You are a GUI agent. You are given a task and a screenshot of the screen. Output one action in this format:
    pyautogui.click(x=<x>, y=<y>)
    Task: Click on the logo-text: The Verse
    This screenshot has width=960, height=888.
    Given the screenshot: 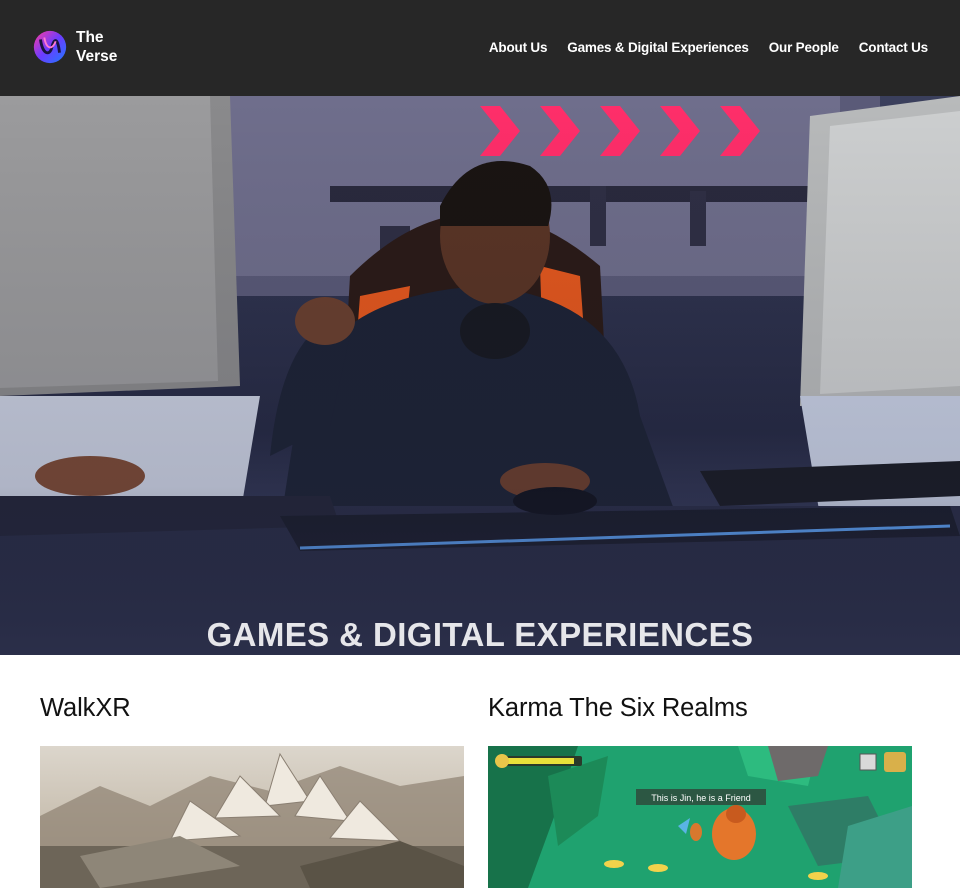 What is the action you would take?
    pyautogui.click(x=96, y=47)
    